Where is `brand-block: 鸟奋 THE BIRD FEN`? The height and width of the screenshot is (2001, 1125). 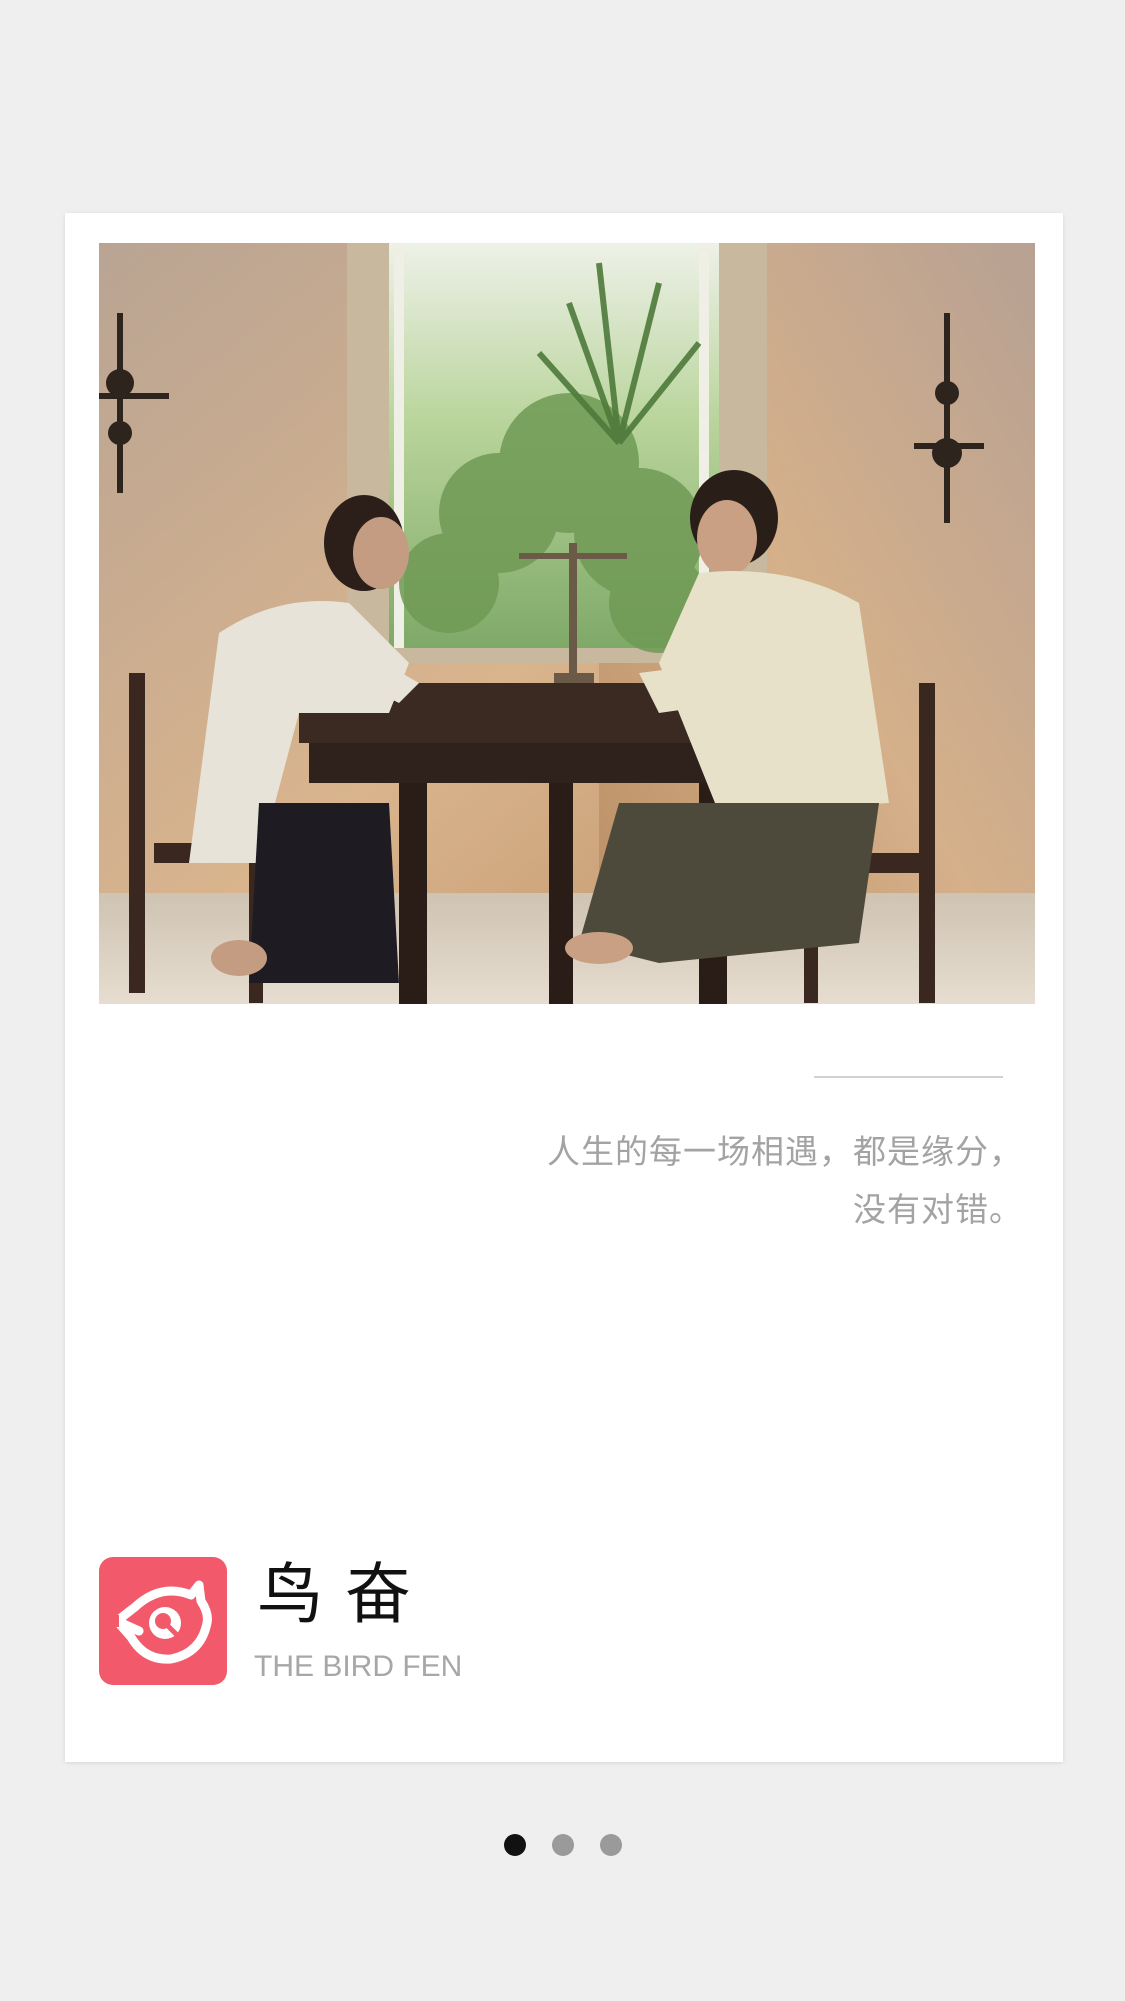 brand-block: 鸟奋 THE BIRD FEN is located at coordinates (349, 1621).